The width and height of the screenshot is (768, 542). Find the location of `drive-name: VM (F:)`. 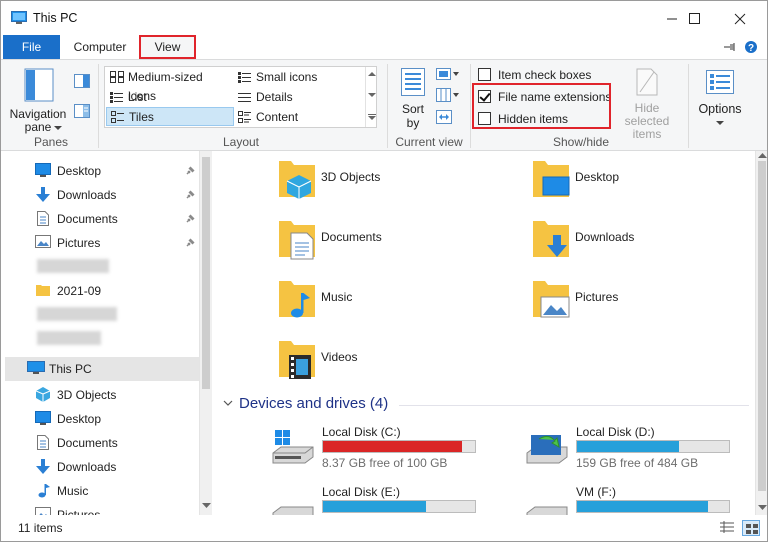

drive-name: VM (F:) is located at coordinates (596, 492).